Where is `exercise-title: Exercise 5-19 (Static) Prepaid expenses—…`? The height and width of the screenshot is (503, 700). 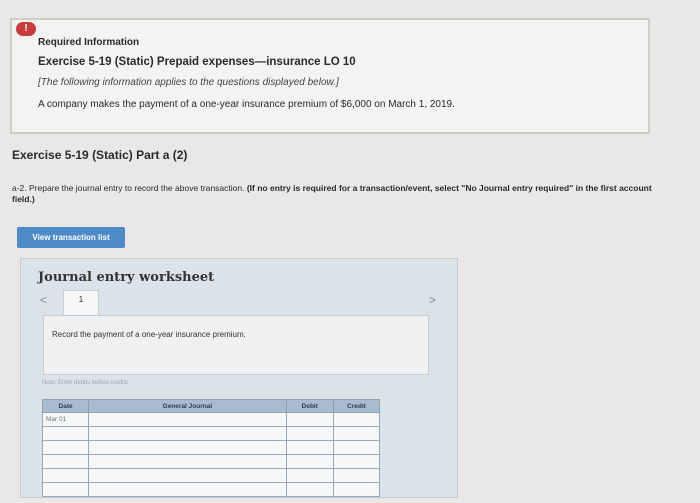
exercise-title: Exercise 5-19 (Static) Prepaid expenses—… is located at coordinates (197, 62).